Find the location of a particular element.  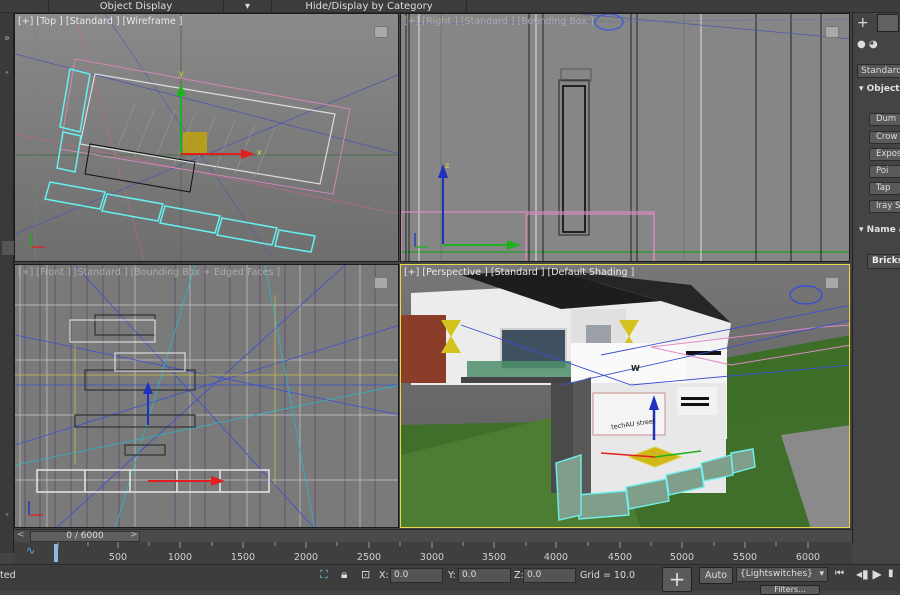

left-toolbar: » ˄ ˅ is located at coordinates (7, 283).